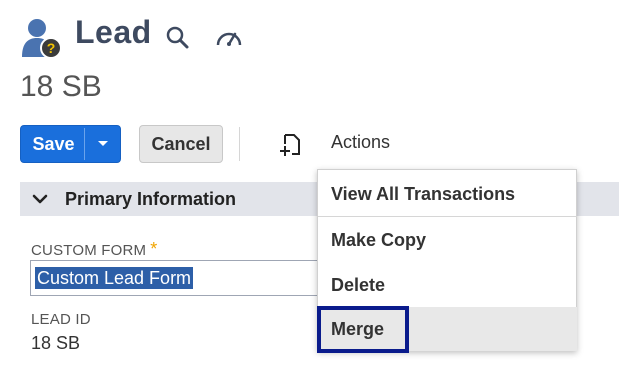  What do you see at coordinates (290, 145) in the screenshot?
I see `add-document-icon` at bounding box center [290, 145].